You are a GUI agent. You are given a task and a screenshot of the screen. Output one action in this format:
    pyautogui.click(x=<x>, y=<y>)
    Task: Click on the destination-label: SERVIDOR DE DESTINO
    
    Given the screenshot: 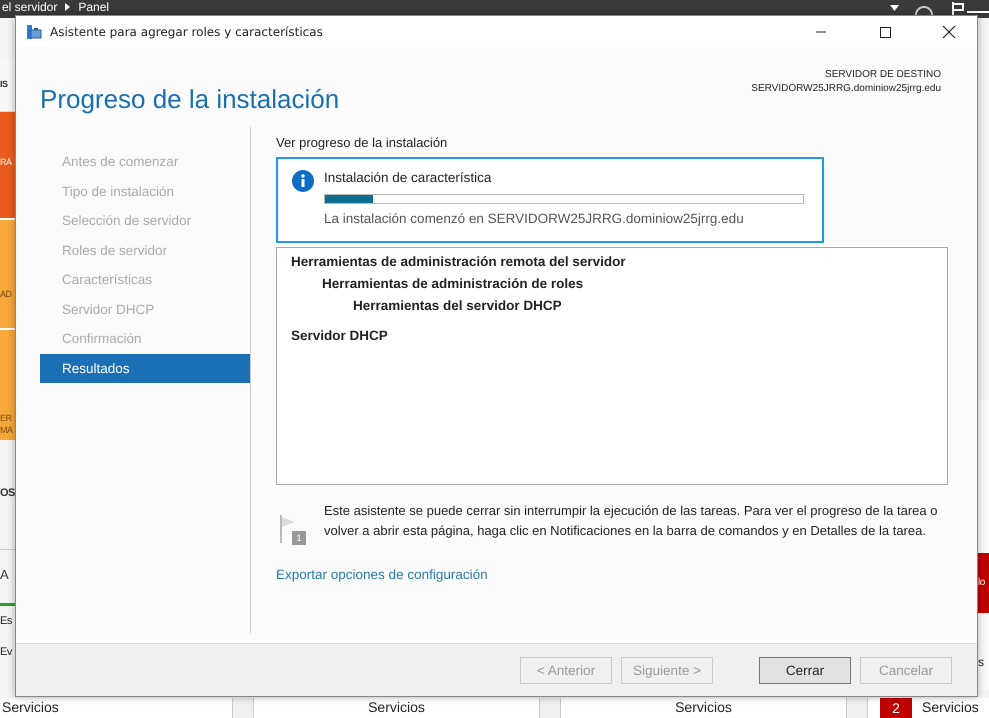 What is the action you would take?
    pyautogui.click(x=882, y=75)
    